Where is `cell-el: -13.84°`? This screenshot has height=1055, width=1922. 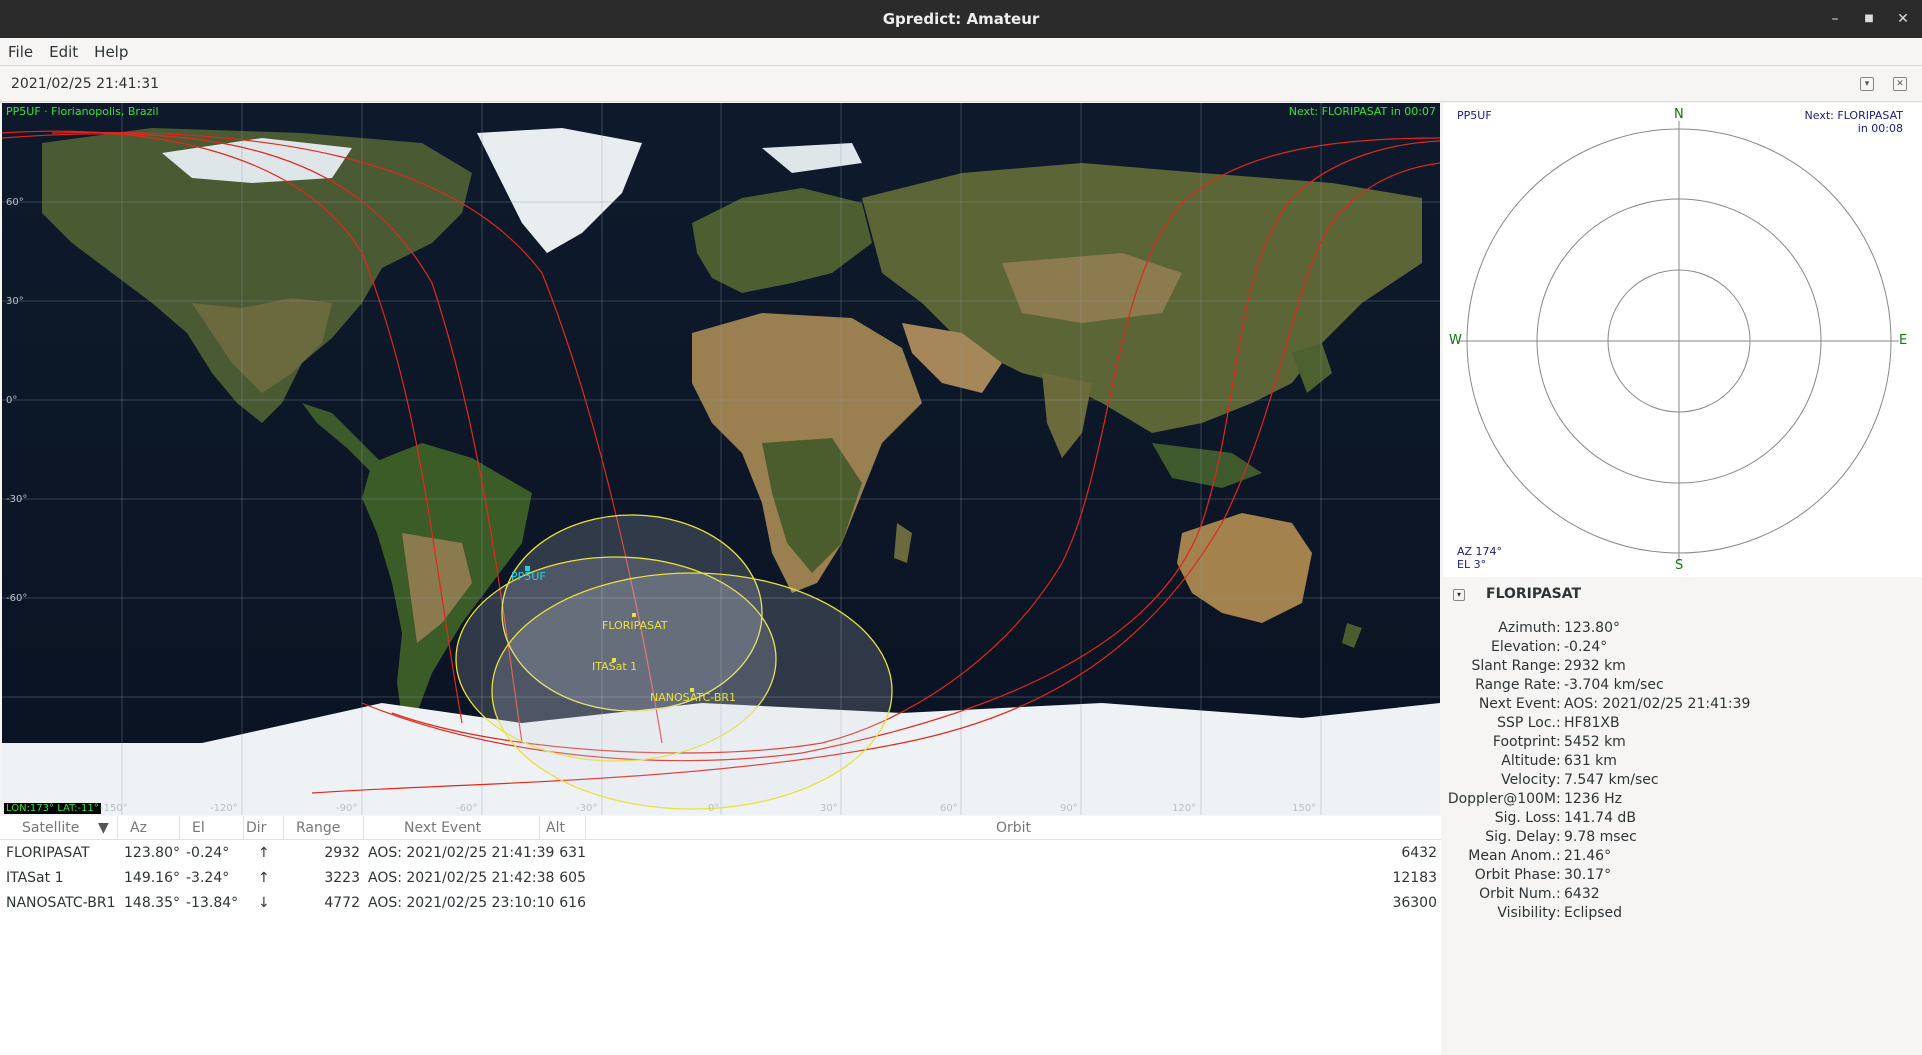
cell-el: -13.84° is located at coordinates (212, 903).